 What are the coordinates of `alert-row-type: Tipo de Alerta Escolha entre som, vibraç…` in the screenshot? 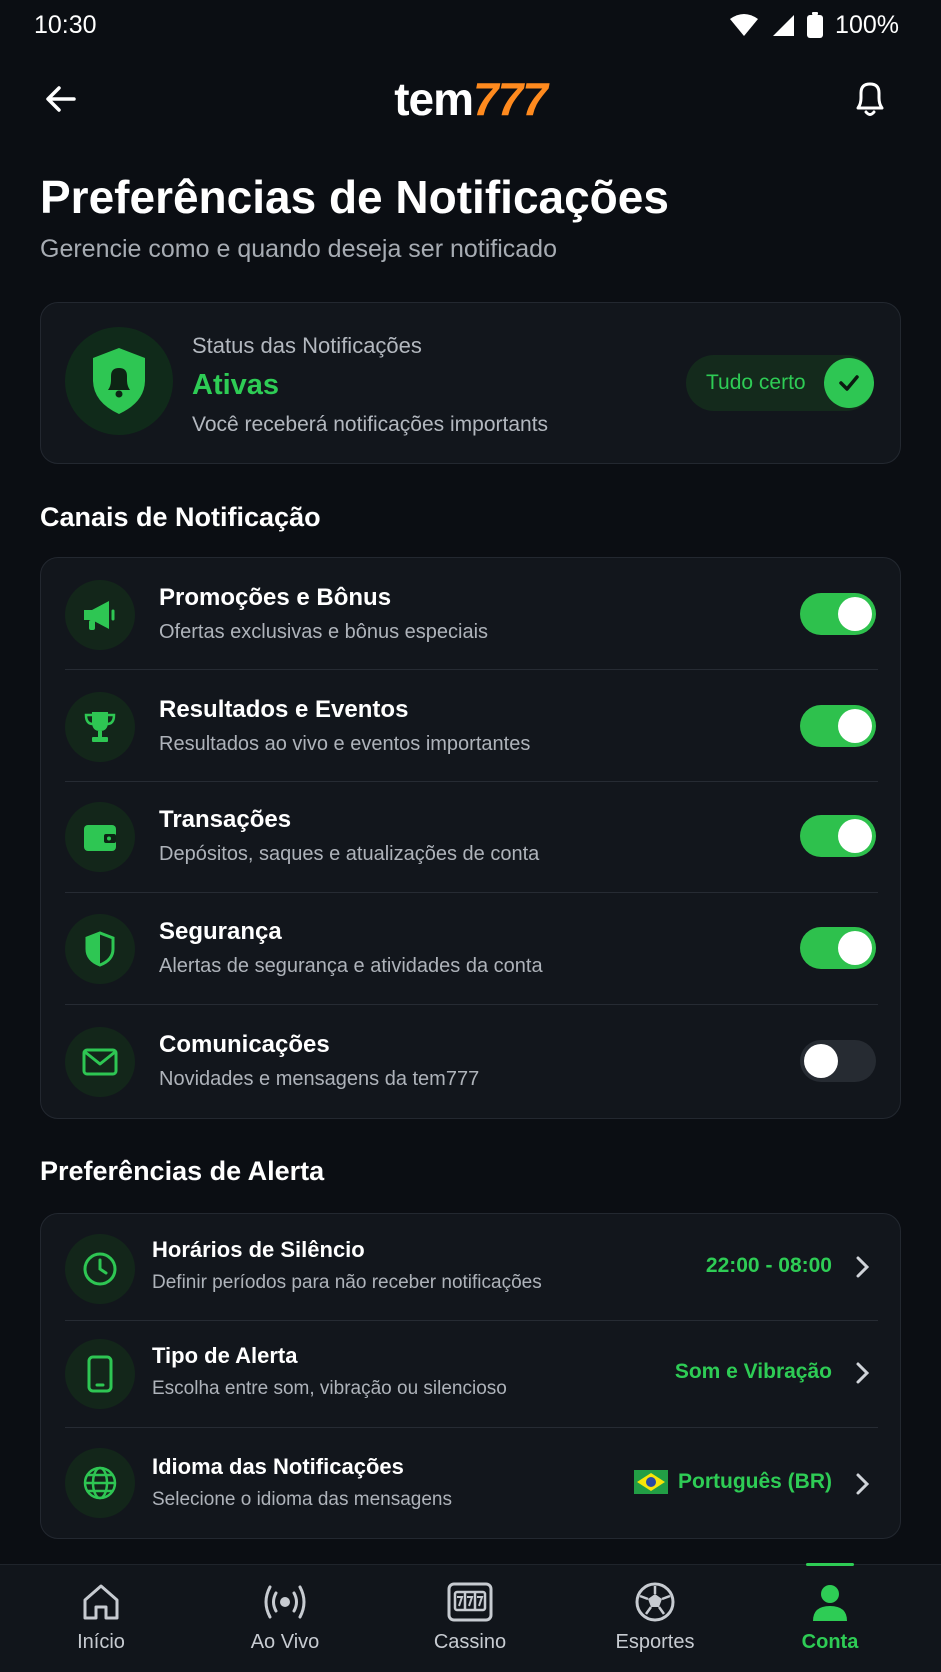 It's located at (471, 1374).